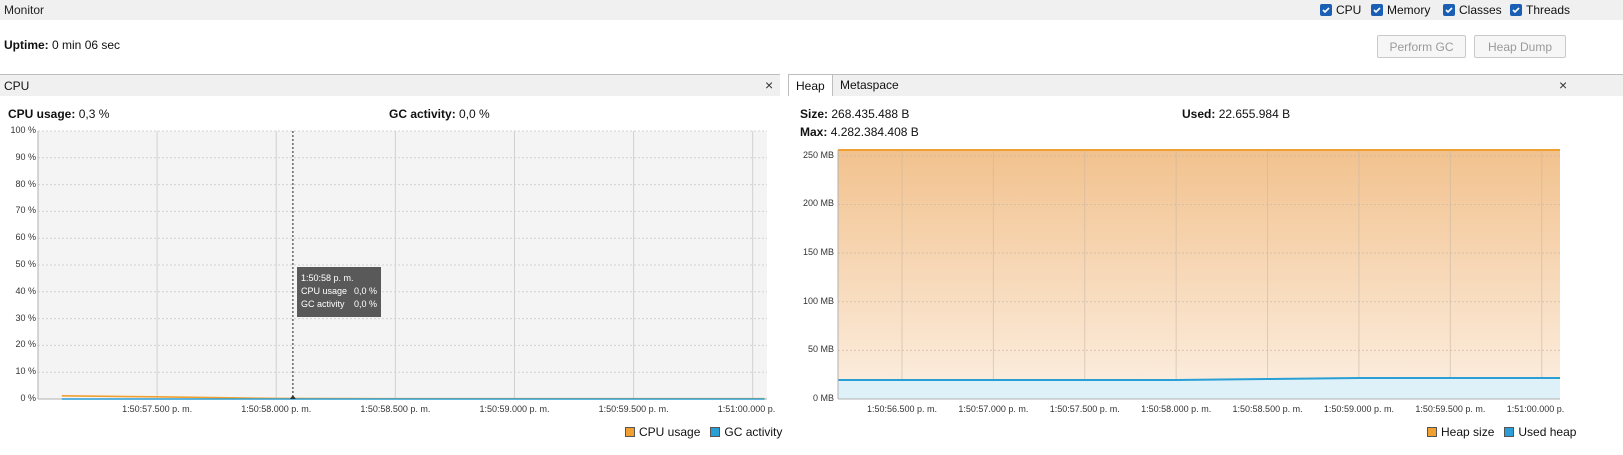  I want to click on memory-panel-header: ×, so click(1205, 85).